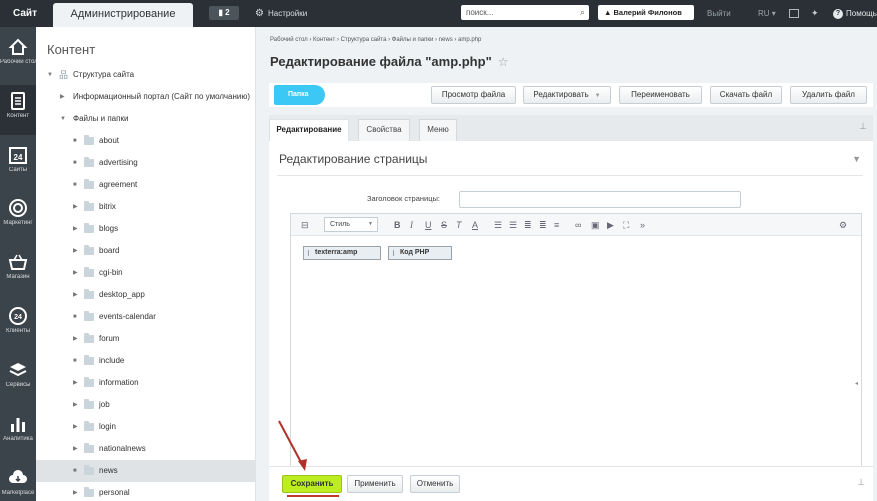  I want to click on site-tab: Сайт, so click(25, 13).